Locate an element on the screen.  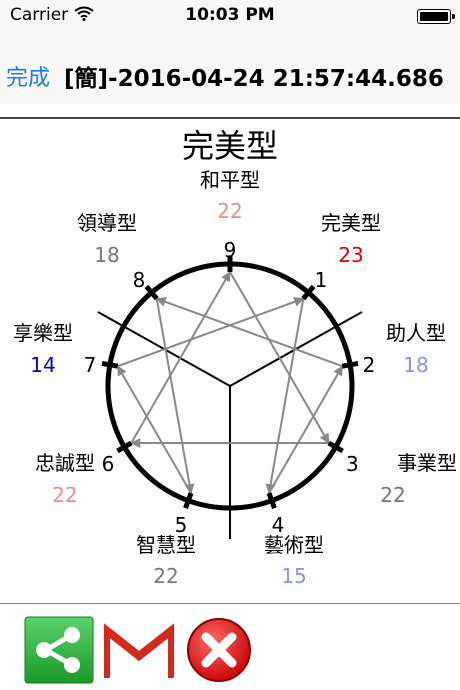
type-number-1: 1 is located at coordinates (321, 280).